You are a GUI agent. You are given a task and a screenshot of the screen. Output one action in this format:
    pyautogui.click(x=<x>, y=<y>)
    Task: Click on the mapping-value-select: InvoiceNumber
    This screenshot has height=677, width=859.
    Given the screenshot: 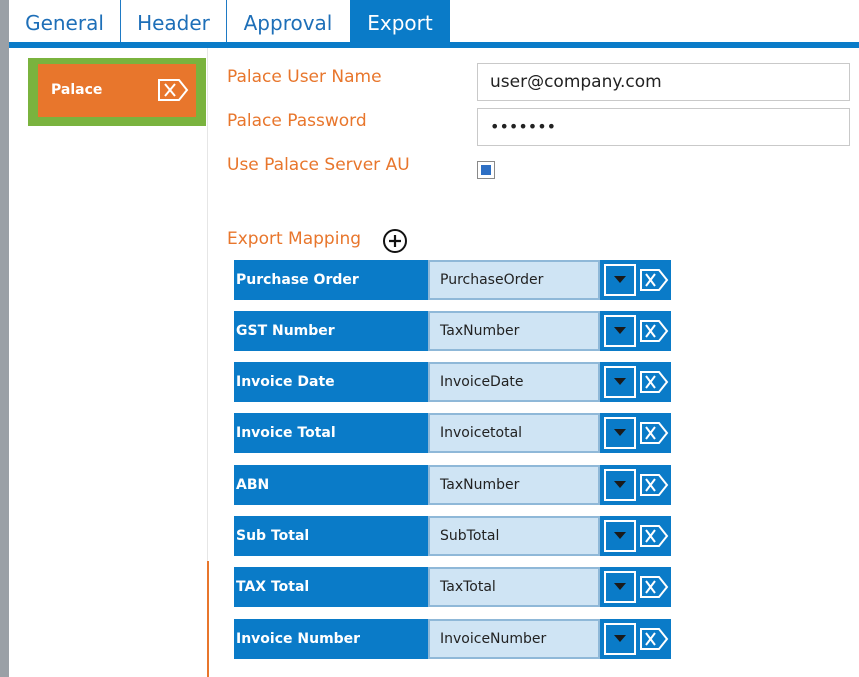 What is the action you would take?
    pyautogui.click(x=514, y=639)
    